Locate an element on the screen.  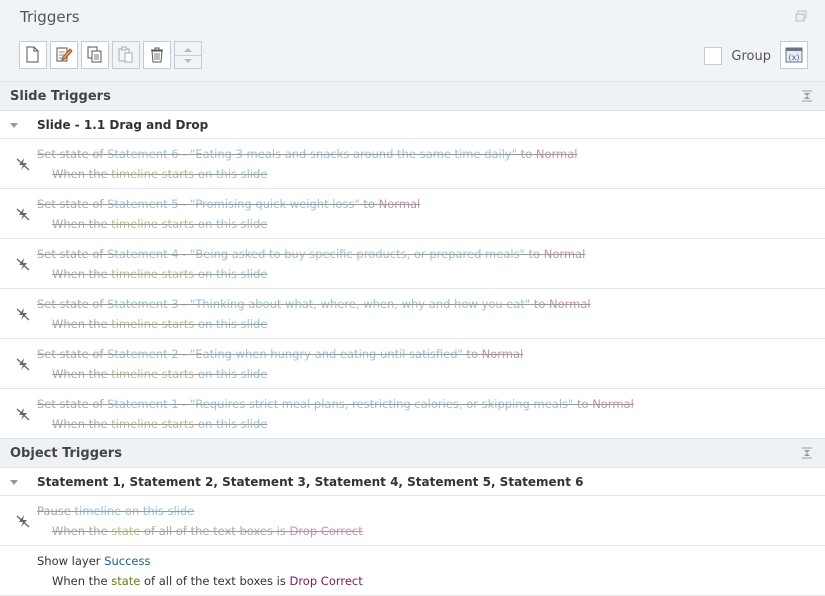
delete-trigger-button is located at coordinates (157, 55).